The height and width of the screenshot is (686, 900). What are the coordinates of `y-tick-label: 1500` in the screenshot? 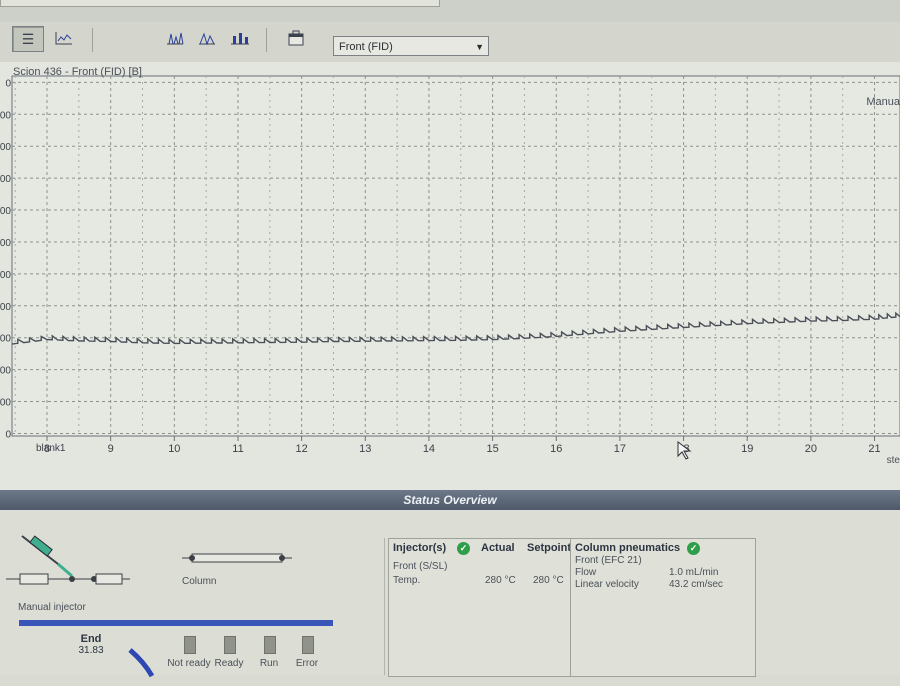 It's located at (5, 339).